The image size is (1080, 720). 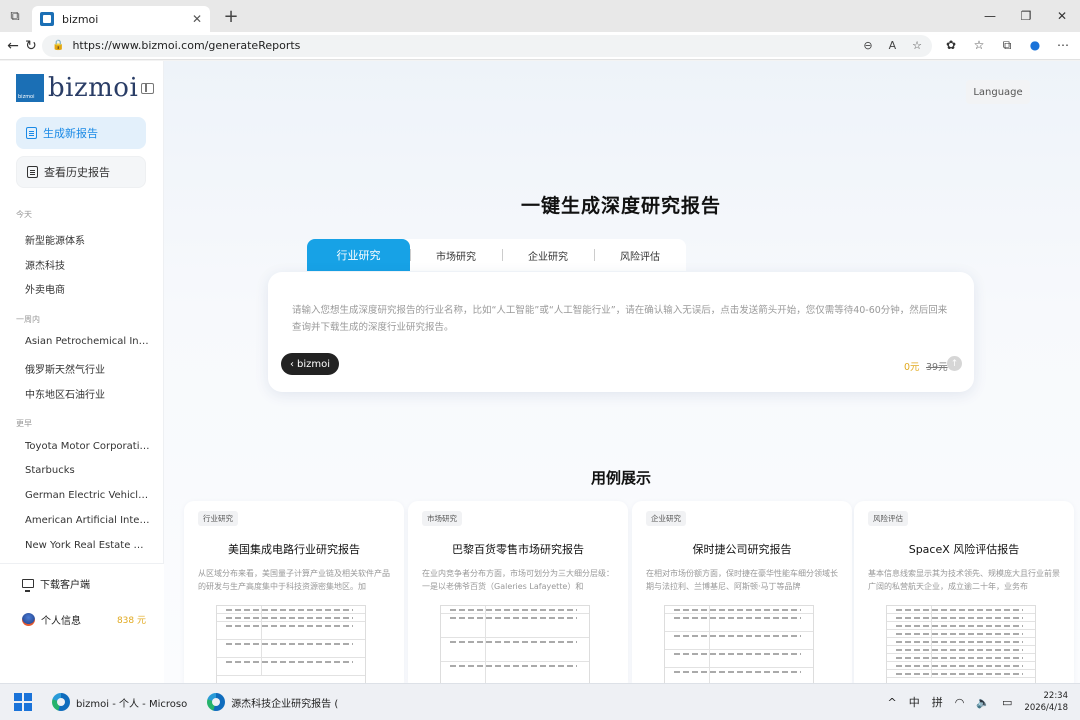 I want to click on tab-title: bizmoi, so click(x=80, y=19).